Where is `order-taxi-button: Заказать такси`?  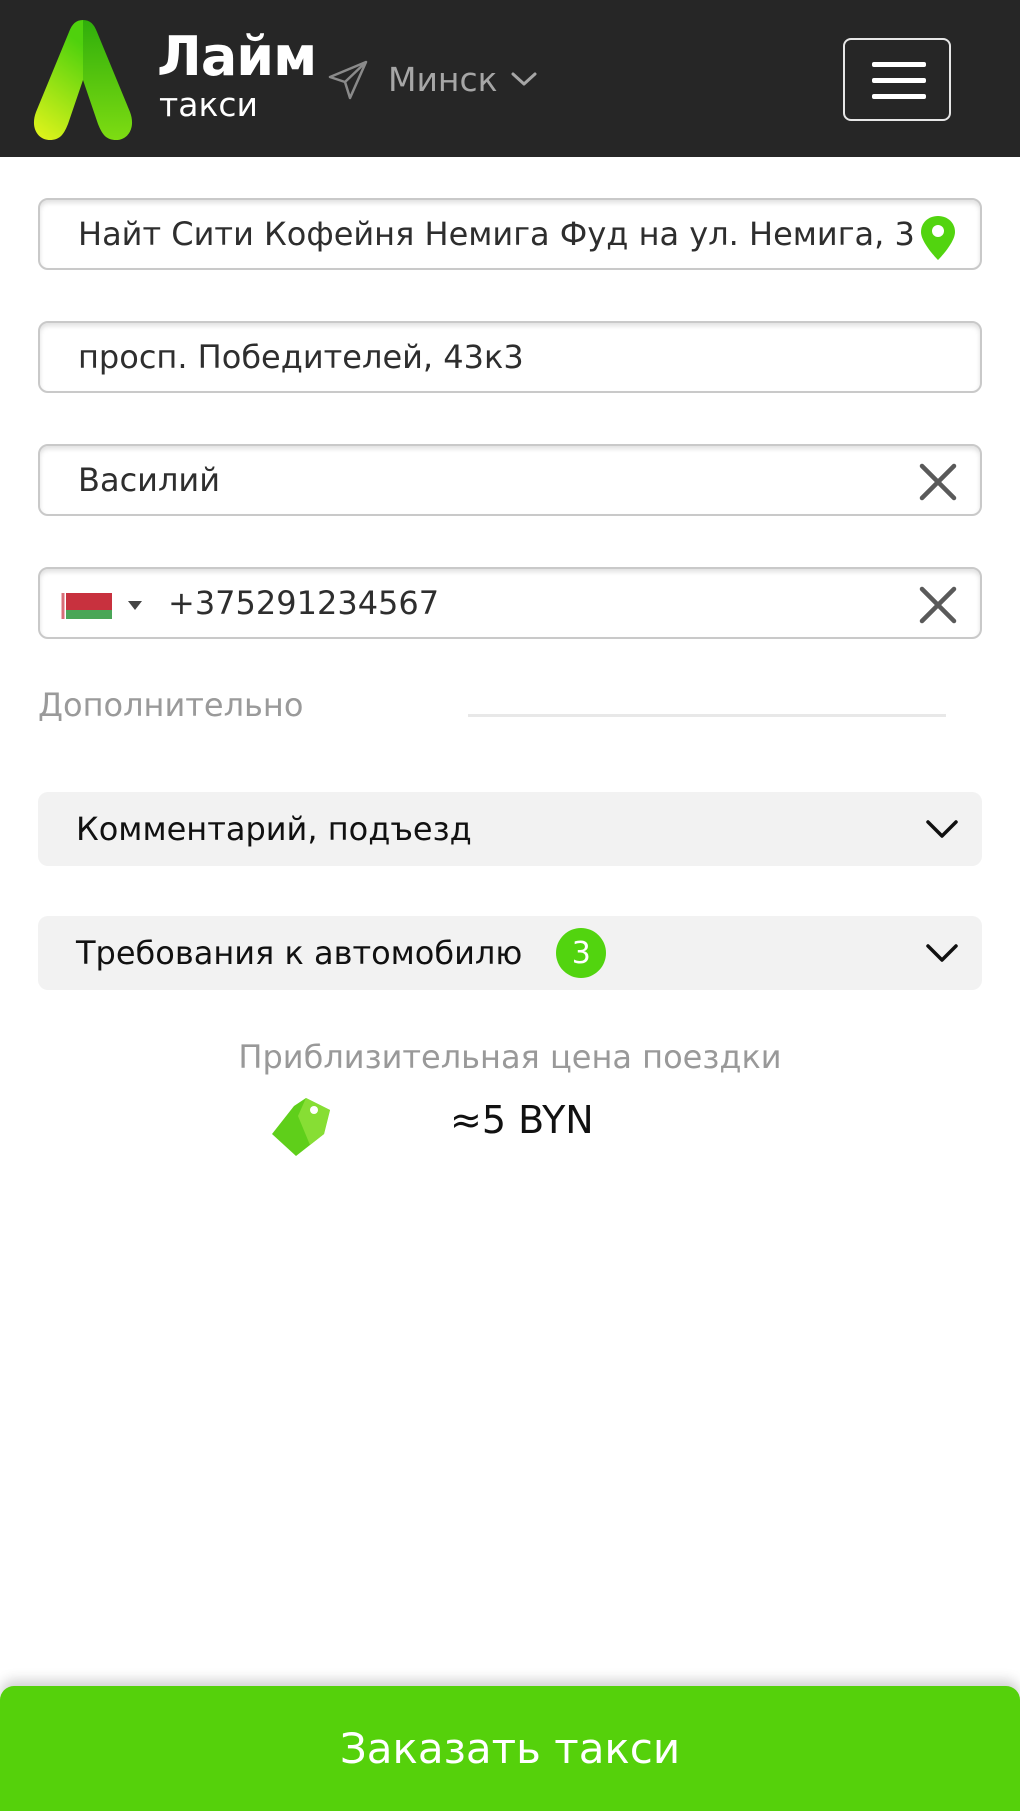
order-taxi-button: Заказать такси is located at coordinates (510, 1748).